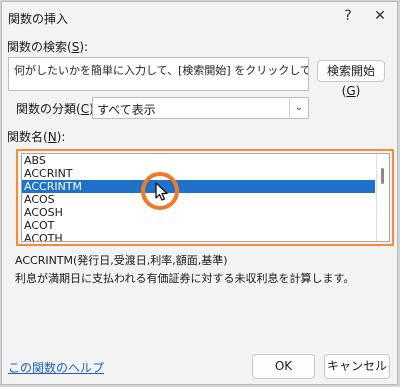 This screenshot has width=400, height=387. I want to click on close-icon: ✕, so click(380, 16).